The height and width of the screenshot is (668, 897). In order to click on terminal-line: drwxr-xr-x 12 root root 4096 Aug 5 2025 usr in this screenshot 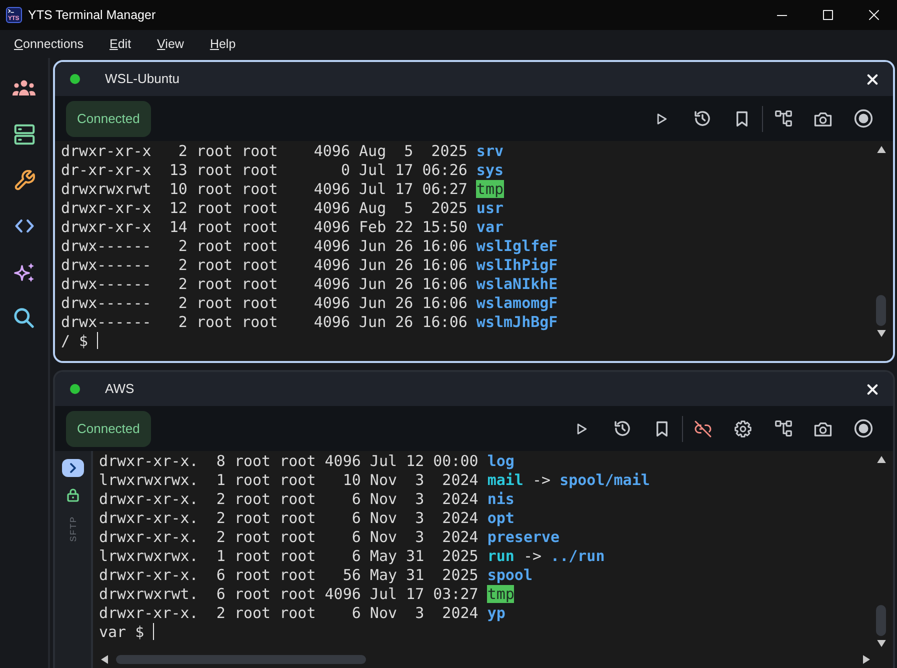, I will do `click(283, 208)`.